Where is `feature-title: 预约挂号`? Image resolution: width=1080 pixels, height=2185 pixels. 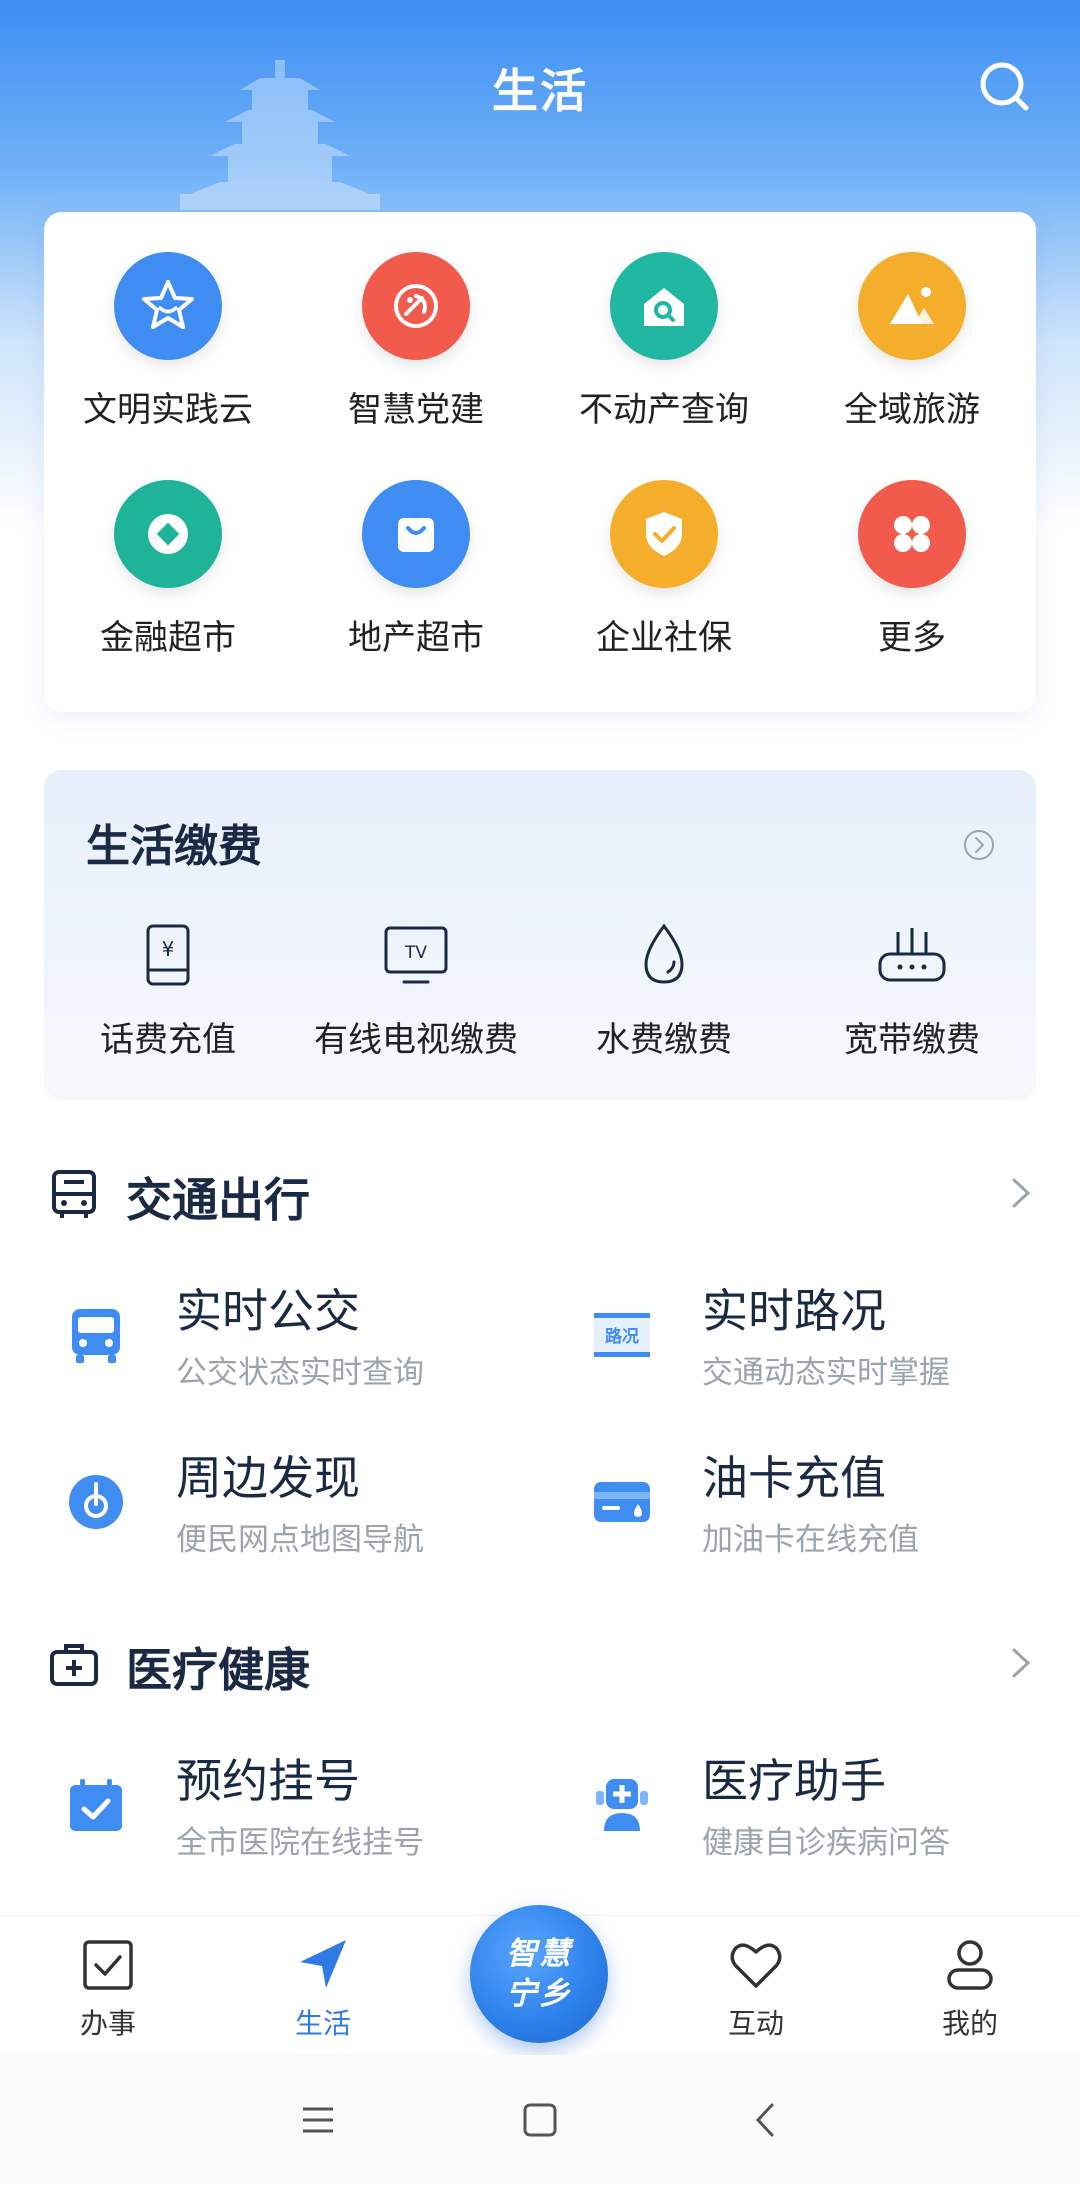 feature-title: 预约挂号 is located at coordinates (268, 1781).